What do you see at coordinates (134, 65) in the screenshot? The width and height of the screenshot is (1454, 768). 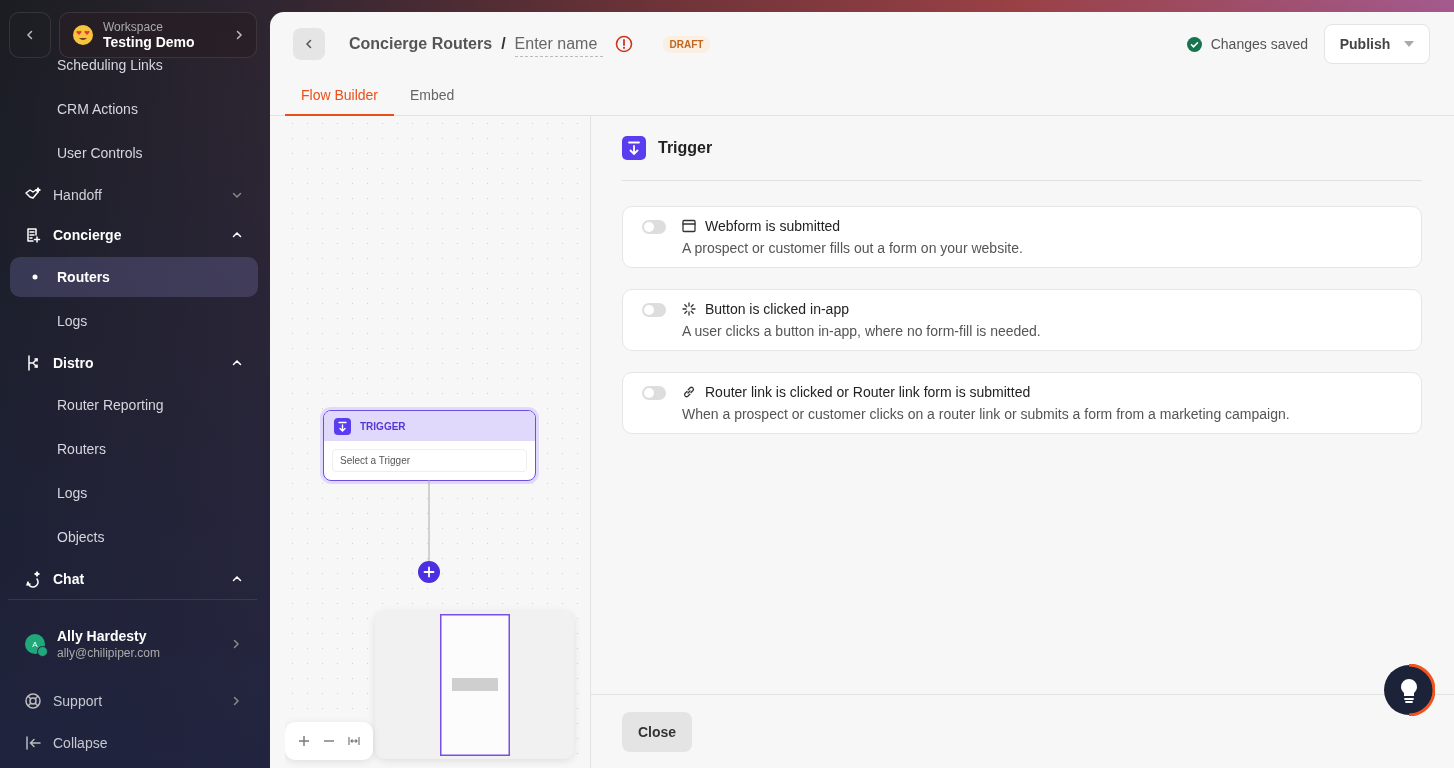 I see `nav-item: Scheduling Links` at bounding box center [134, 65].